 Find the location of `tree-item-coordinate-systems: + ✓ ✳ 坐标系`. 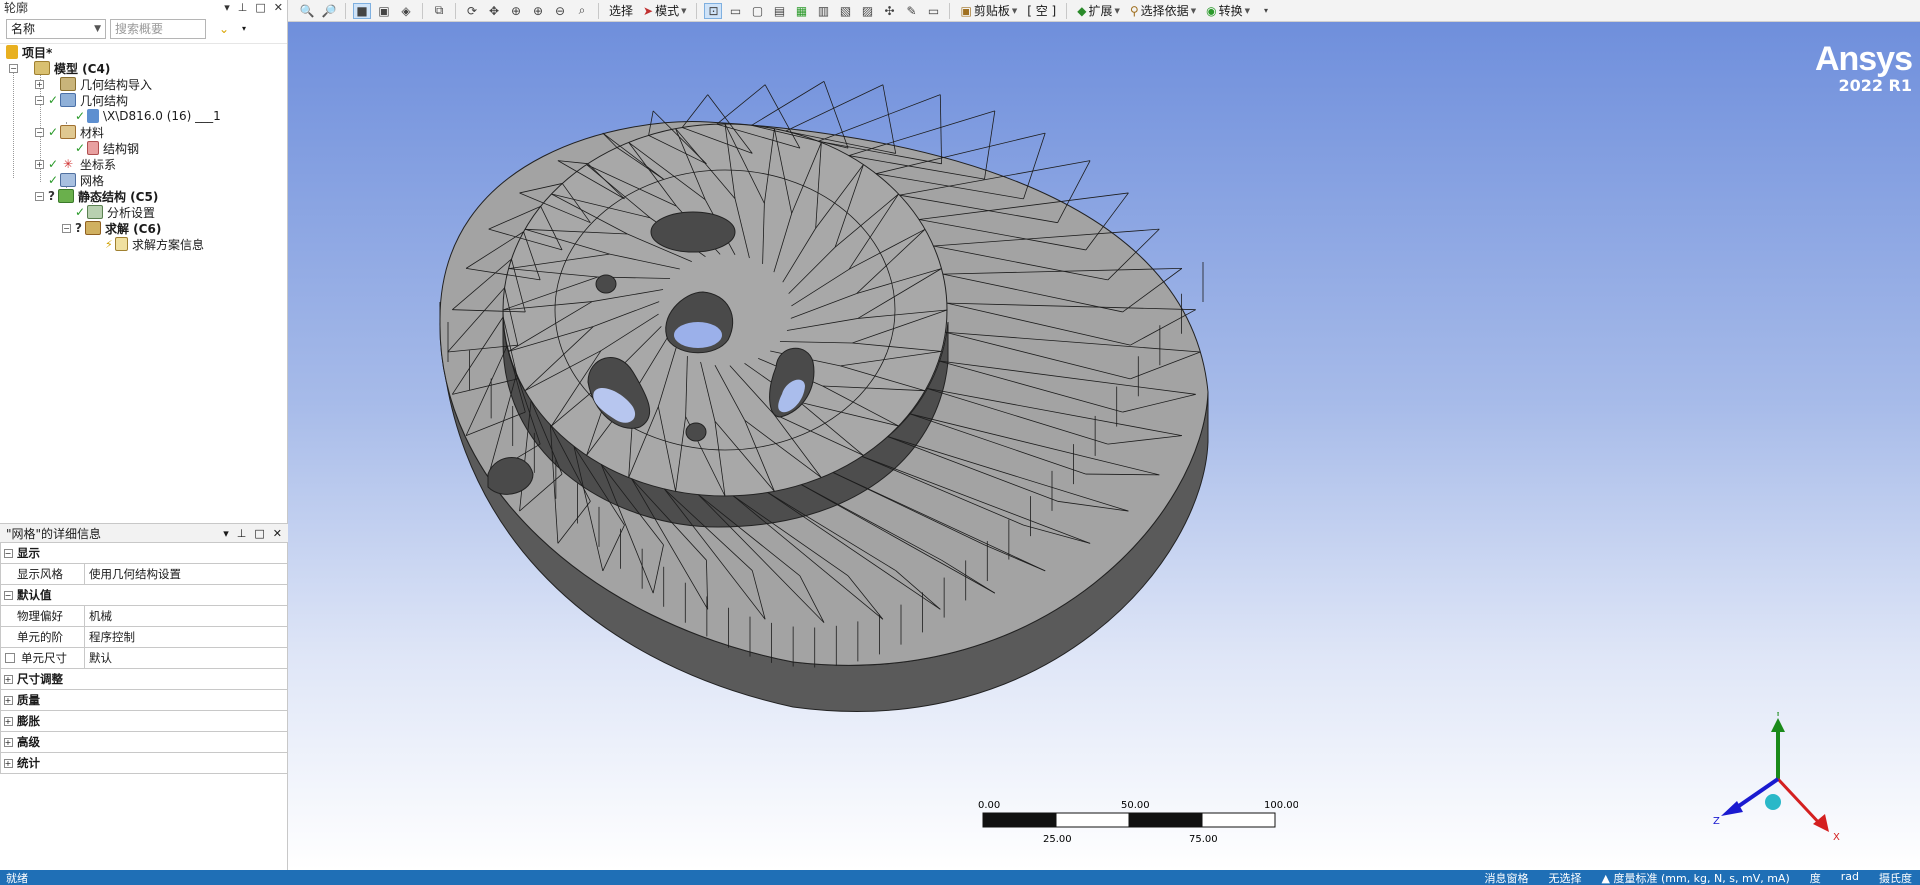

tree-item-coordinate-systems: + ✓ ✳ 坐标系 is located at coordinates (75, 164).